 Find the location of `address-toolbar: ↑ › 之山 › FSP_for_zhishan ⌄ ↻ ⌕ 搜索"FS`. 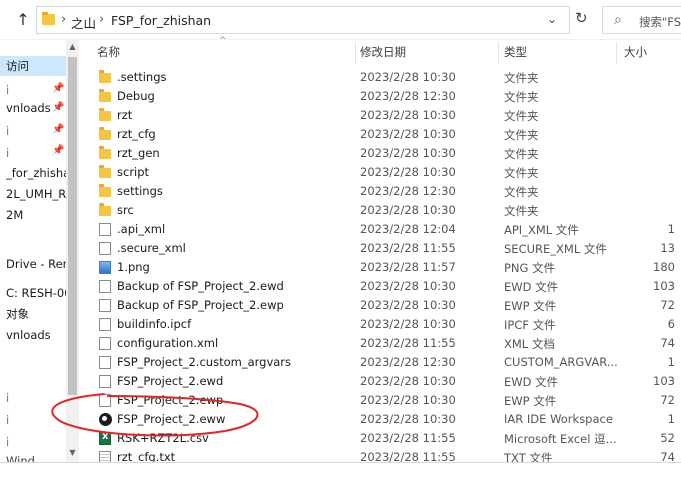

address-toolbar: ↑ › 之山 › FSP_for_zhishan ⌄ ↻ ⌕ 搜索"FS is located at coordinates (340, 20).